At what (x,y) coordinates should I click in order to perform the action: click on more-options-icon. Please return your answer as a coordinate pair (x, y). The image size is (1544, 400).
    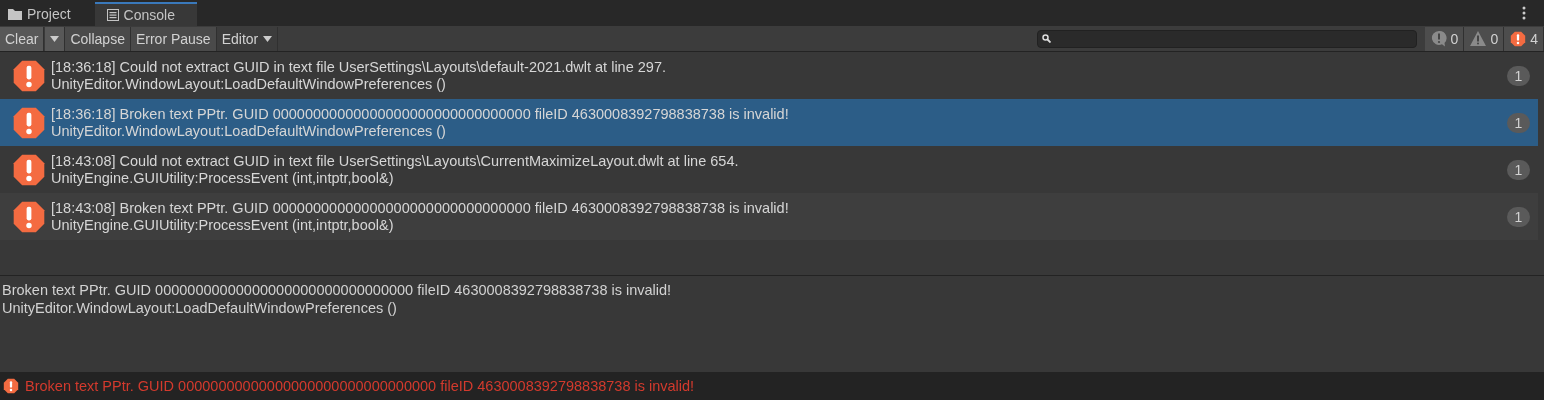
    Looking at the image, I should click on (1524, 13).